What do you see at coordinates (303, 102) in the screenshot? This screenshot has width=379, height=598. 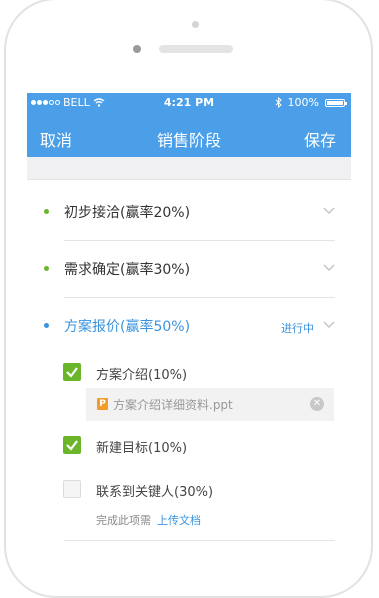 I see `battery-percent: 100%` at bounding box center [303, 102].